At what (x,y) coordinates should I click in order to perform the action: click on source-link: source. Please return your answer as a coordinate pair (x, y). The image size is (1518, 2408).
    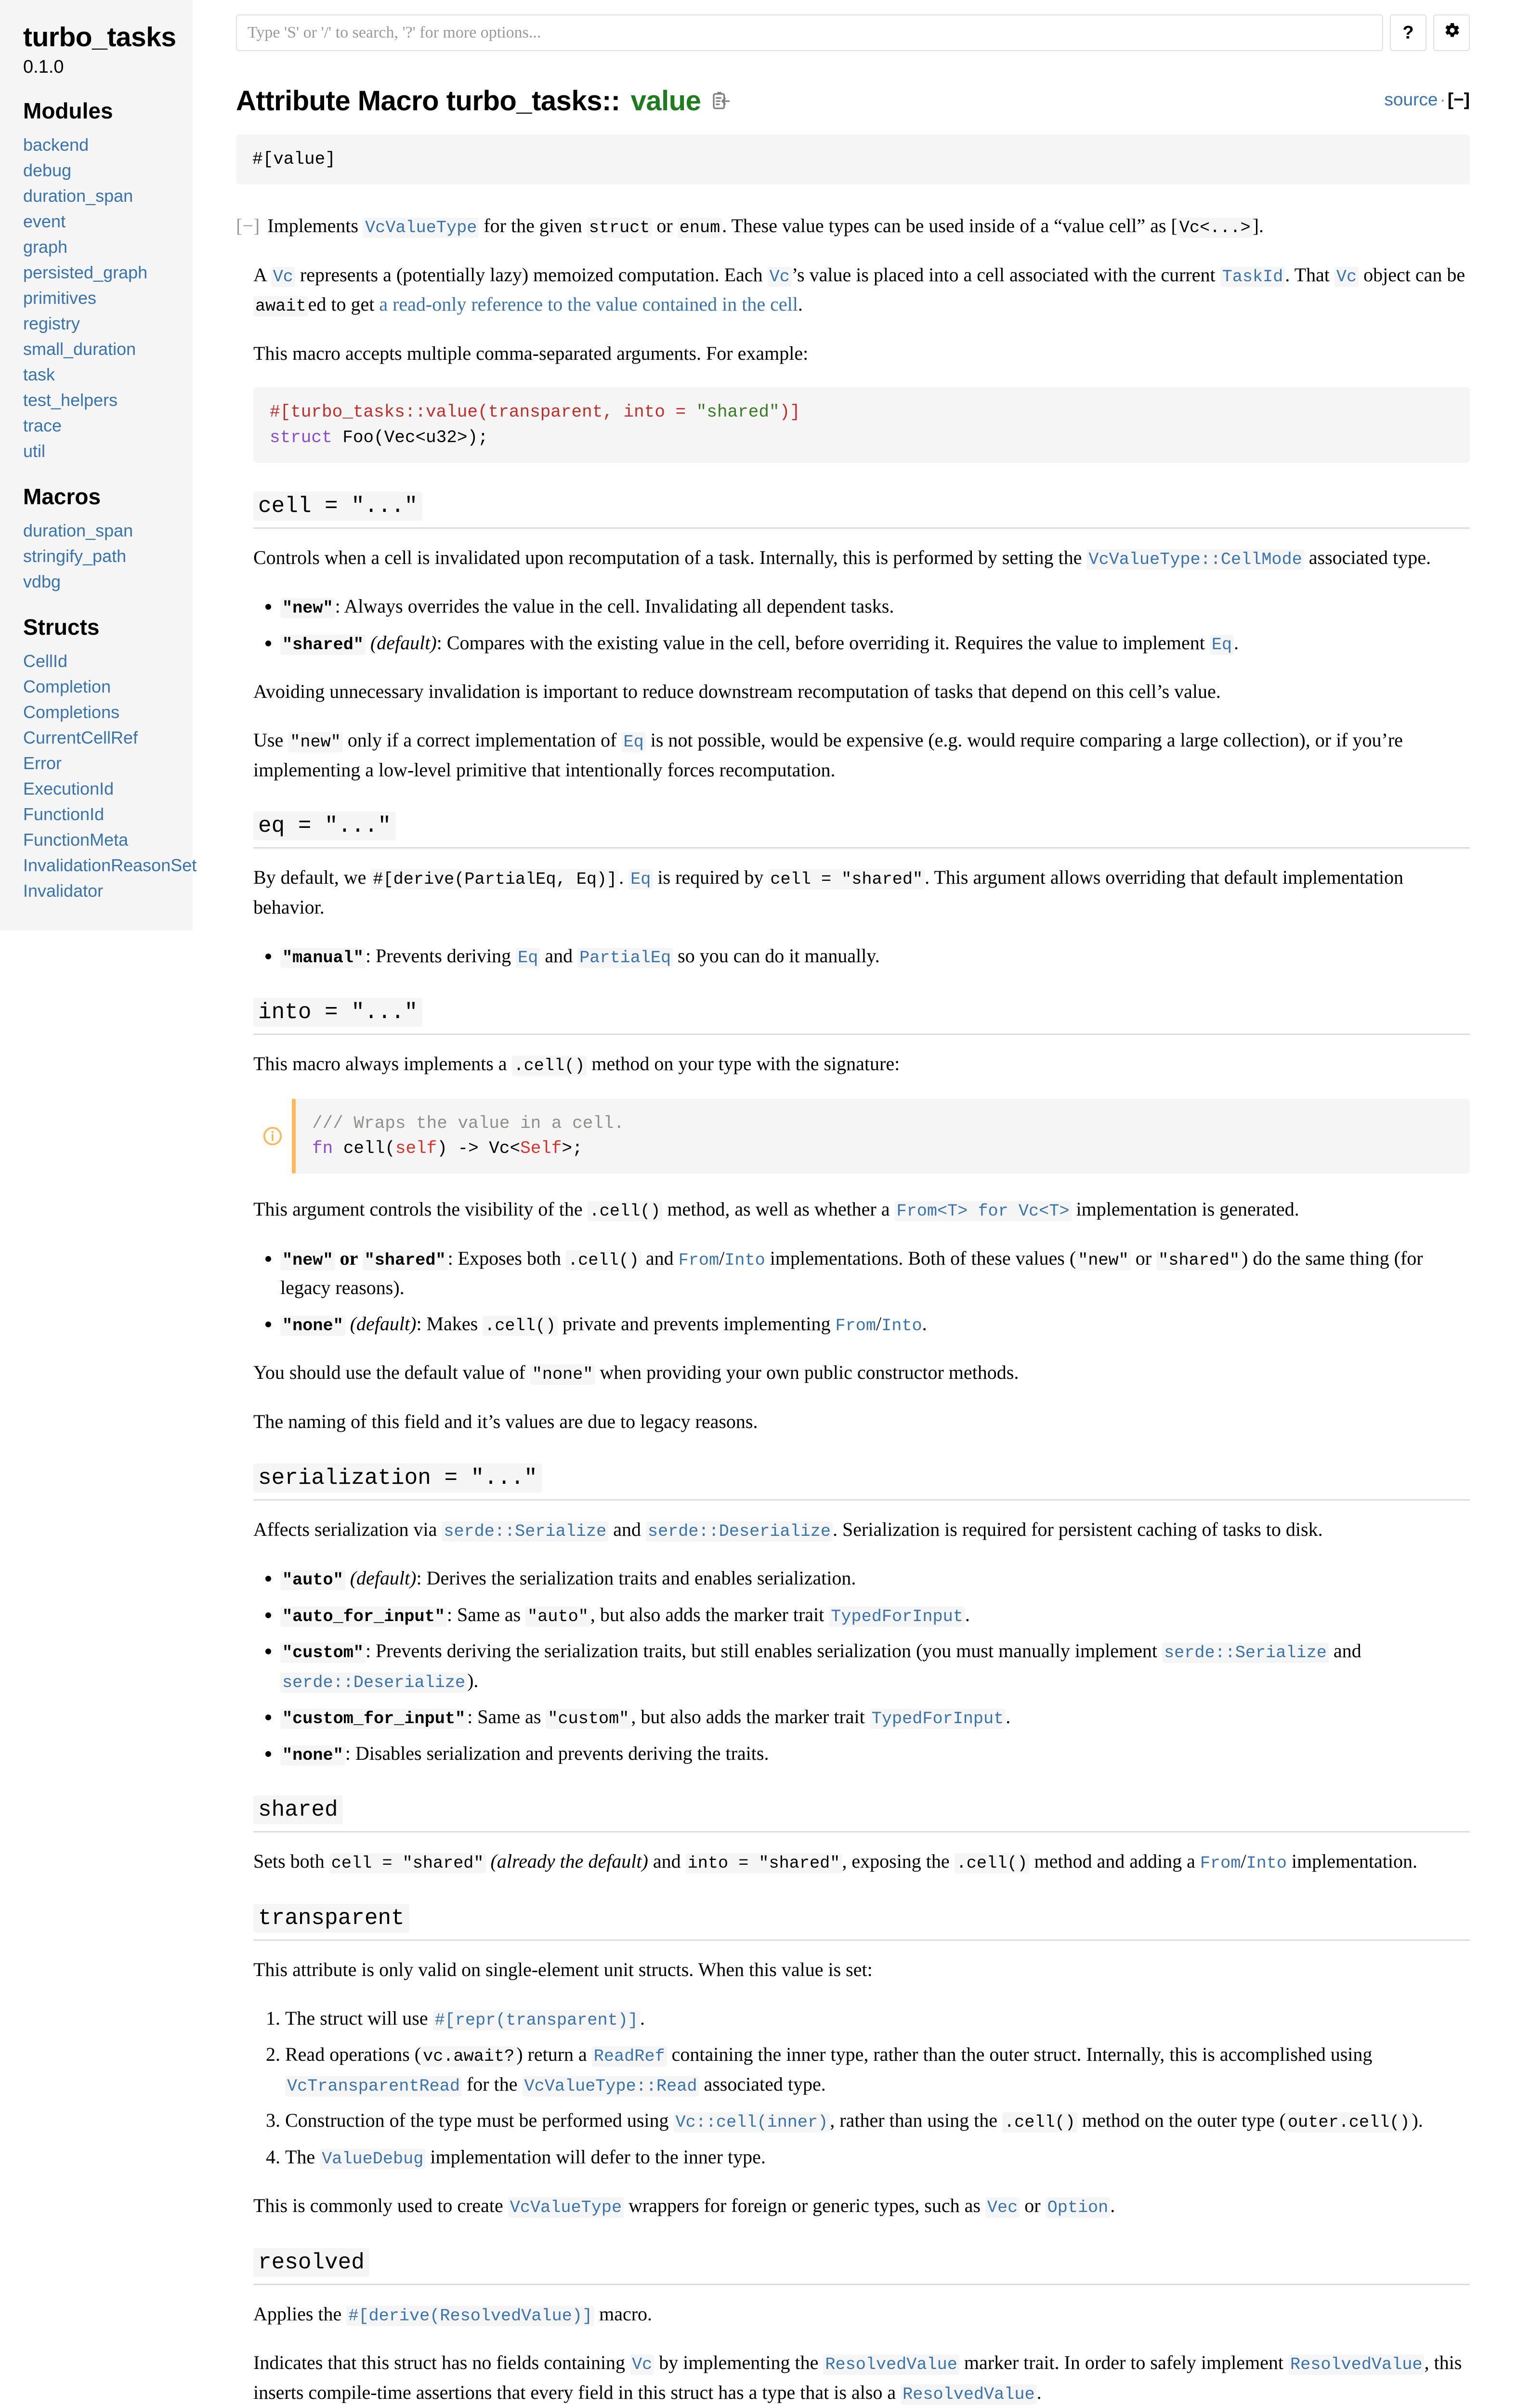
    Looking at the image, I should click on (1411, 99).